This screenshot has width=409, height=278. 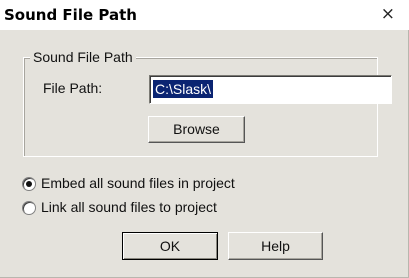 What do you see at coordinates (29, 208) in the screenshot?
I see `radio-unselected-icon` at bounding box center [29, 208].